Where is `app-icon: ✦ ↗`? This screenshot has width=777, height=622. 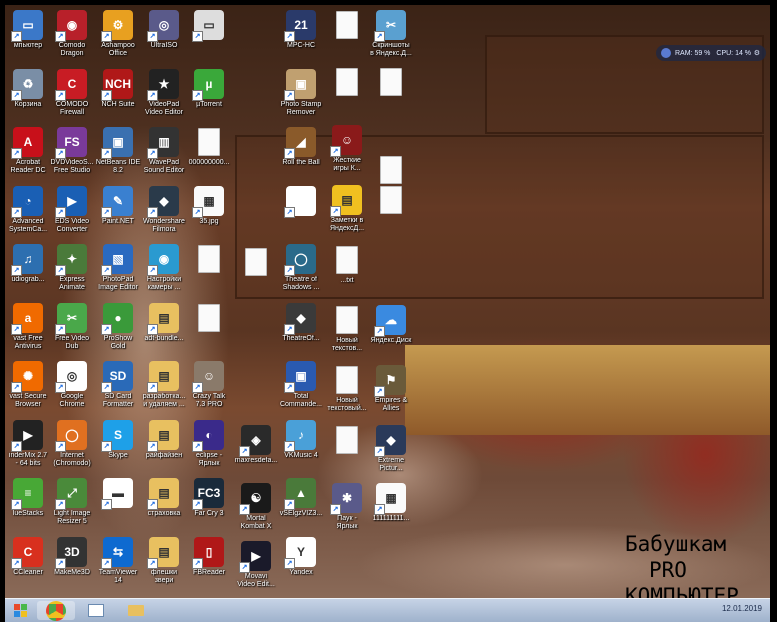 app-icon: ✦ ↗ is located at coordinates (71, 260).